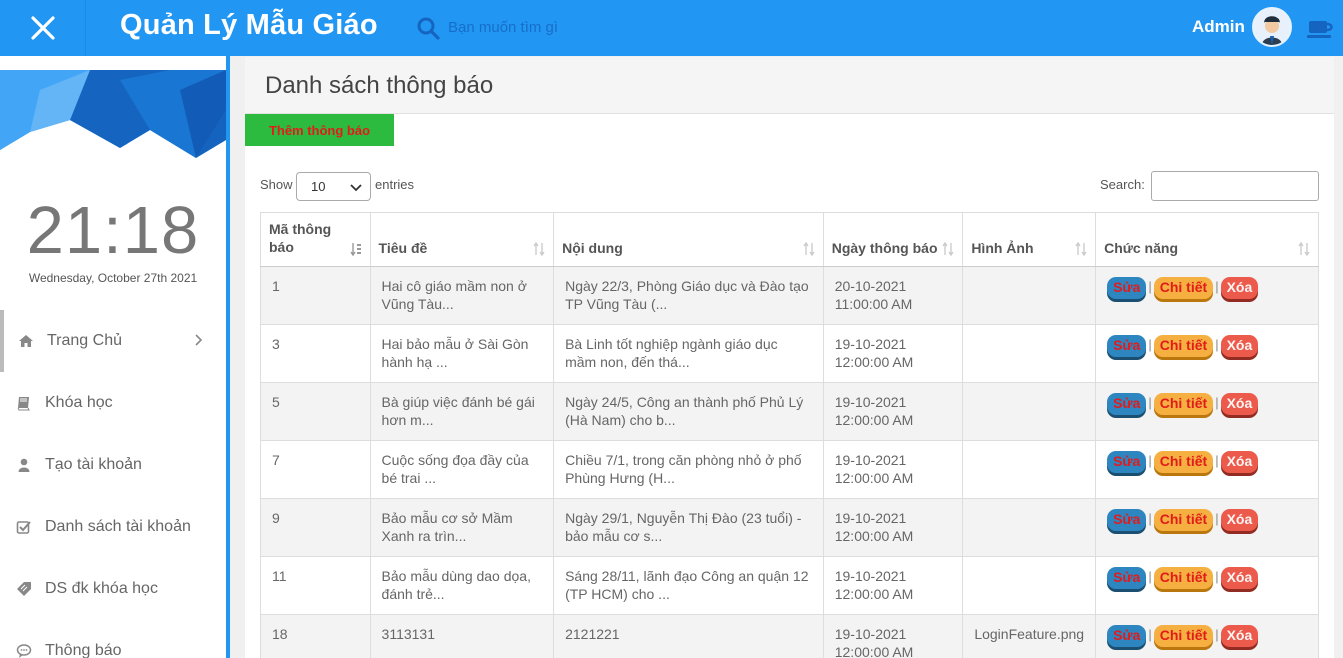  What do you see at coordinates (1321, 28) in the screenshot?
I see `coffee-icon` at bounding box center [1321, 28].